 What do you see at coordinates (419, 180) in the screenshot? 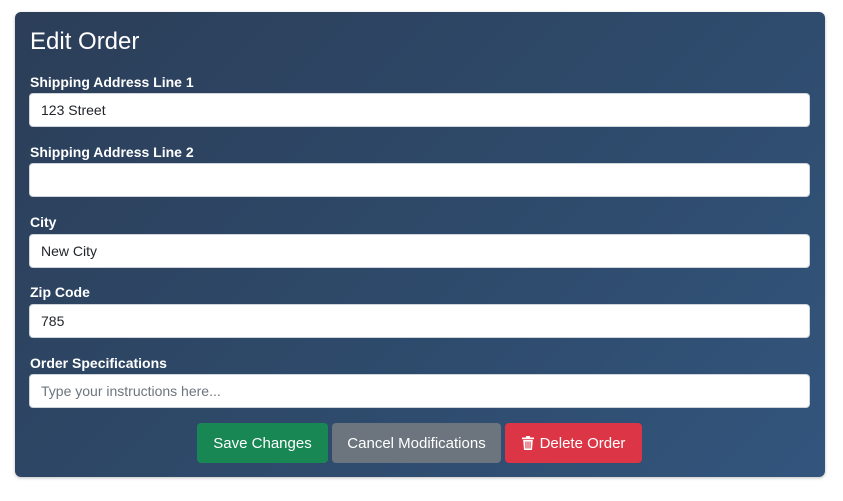
I see `shipping-address-line-2-input` at bounding box center [419, 180].